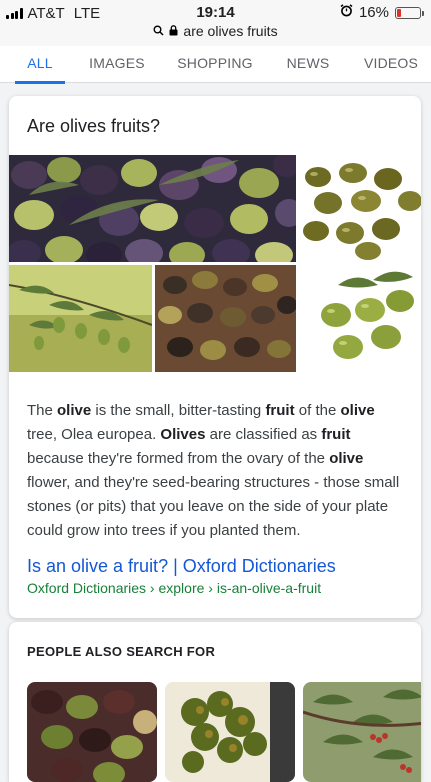 Image resolution: width=431 pixels, height=782 pixels. I want to click on people-also-search-header: PEOPLE ALSO SEARCH FOR, so click(121, 651).